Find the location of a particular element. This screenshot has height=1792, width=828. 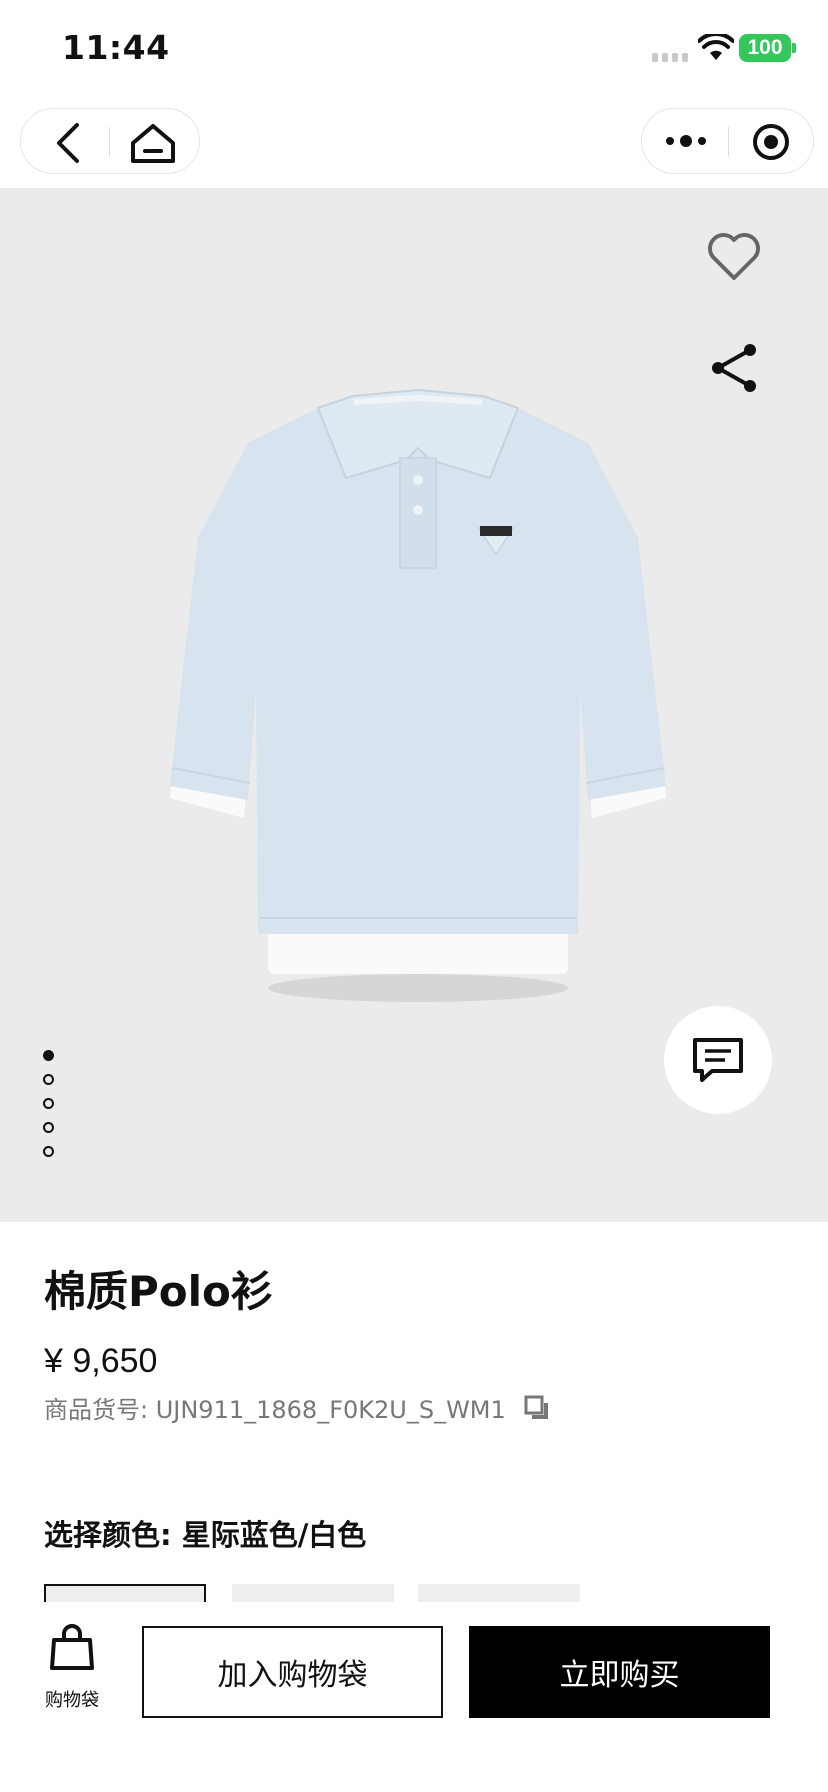

shopping-bag-label: 购物袋 is located at coordinates (72, 1700).